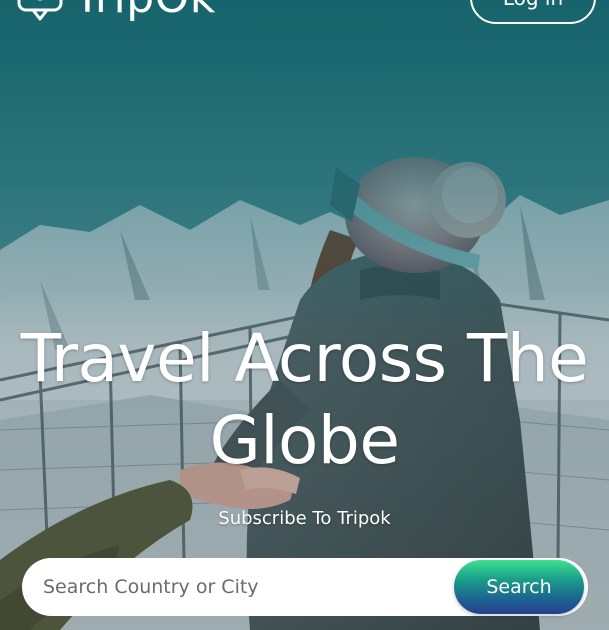 This screenshot has width=609, height=630. What do you see at coordinates (304, 518) in the screenshot?
I see `hero-subtitle: Subscribe To Tripok` at bounding box center [304, 518].